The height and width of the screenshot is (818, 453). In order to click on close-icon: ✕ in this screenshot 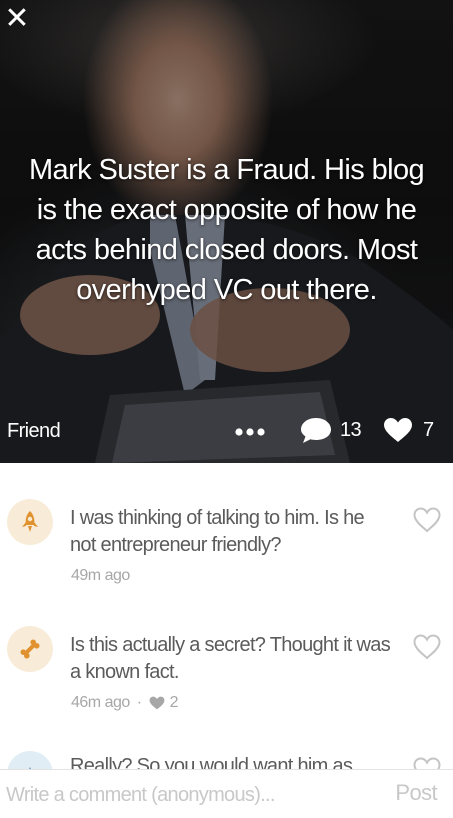, I will do `click(17, 18)`.